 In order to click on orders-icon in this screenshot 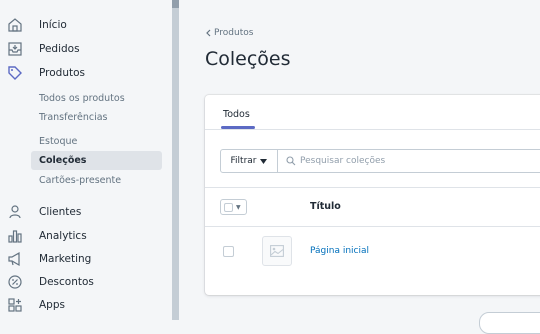, I will do `click(15, 49)`.